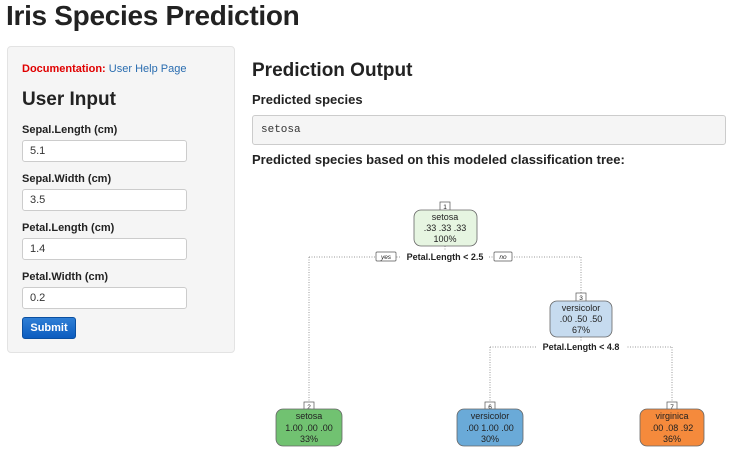 This screenshot has width=730, height=452. Describe the element at coordinates (490, 439) in the screenshot. I see `node-6-pct: 30%` at that location.